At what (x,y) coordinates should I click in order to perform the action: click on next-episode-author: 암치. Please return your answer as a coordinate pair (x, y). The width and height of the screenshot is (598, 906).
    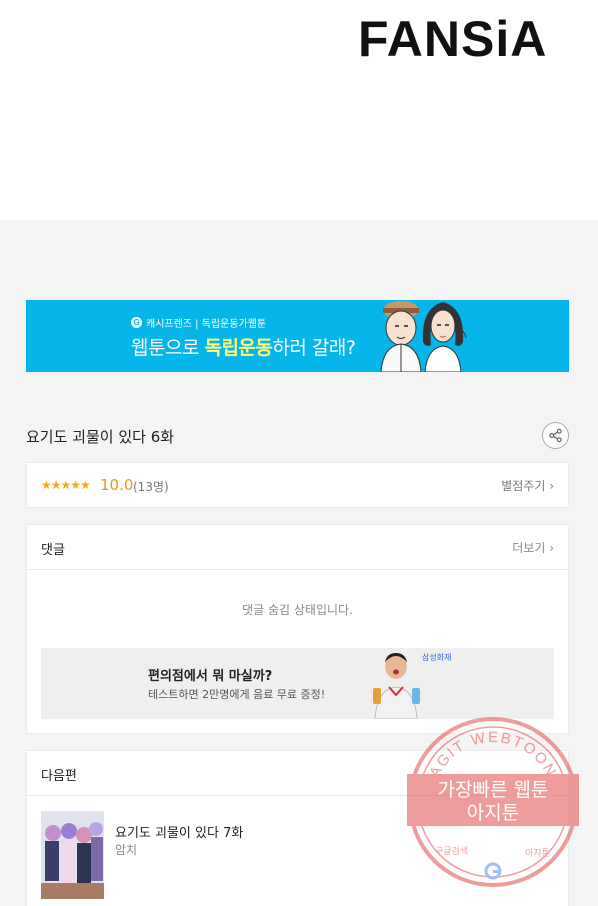
    Looking at the image, I should click on (126, 850).